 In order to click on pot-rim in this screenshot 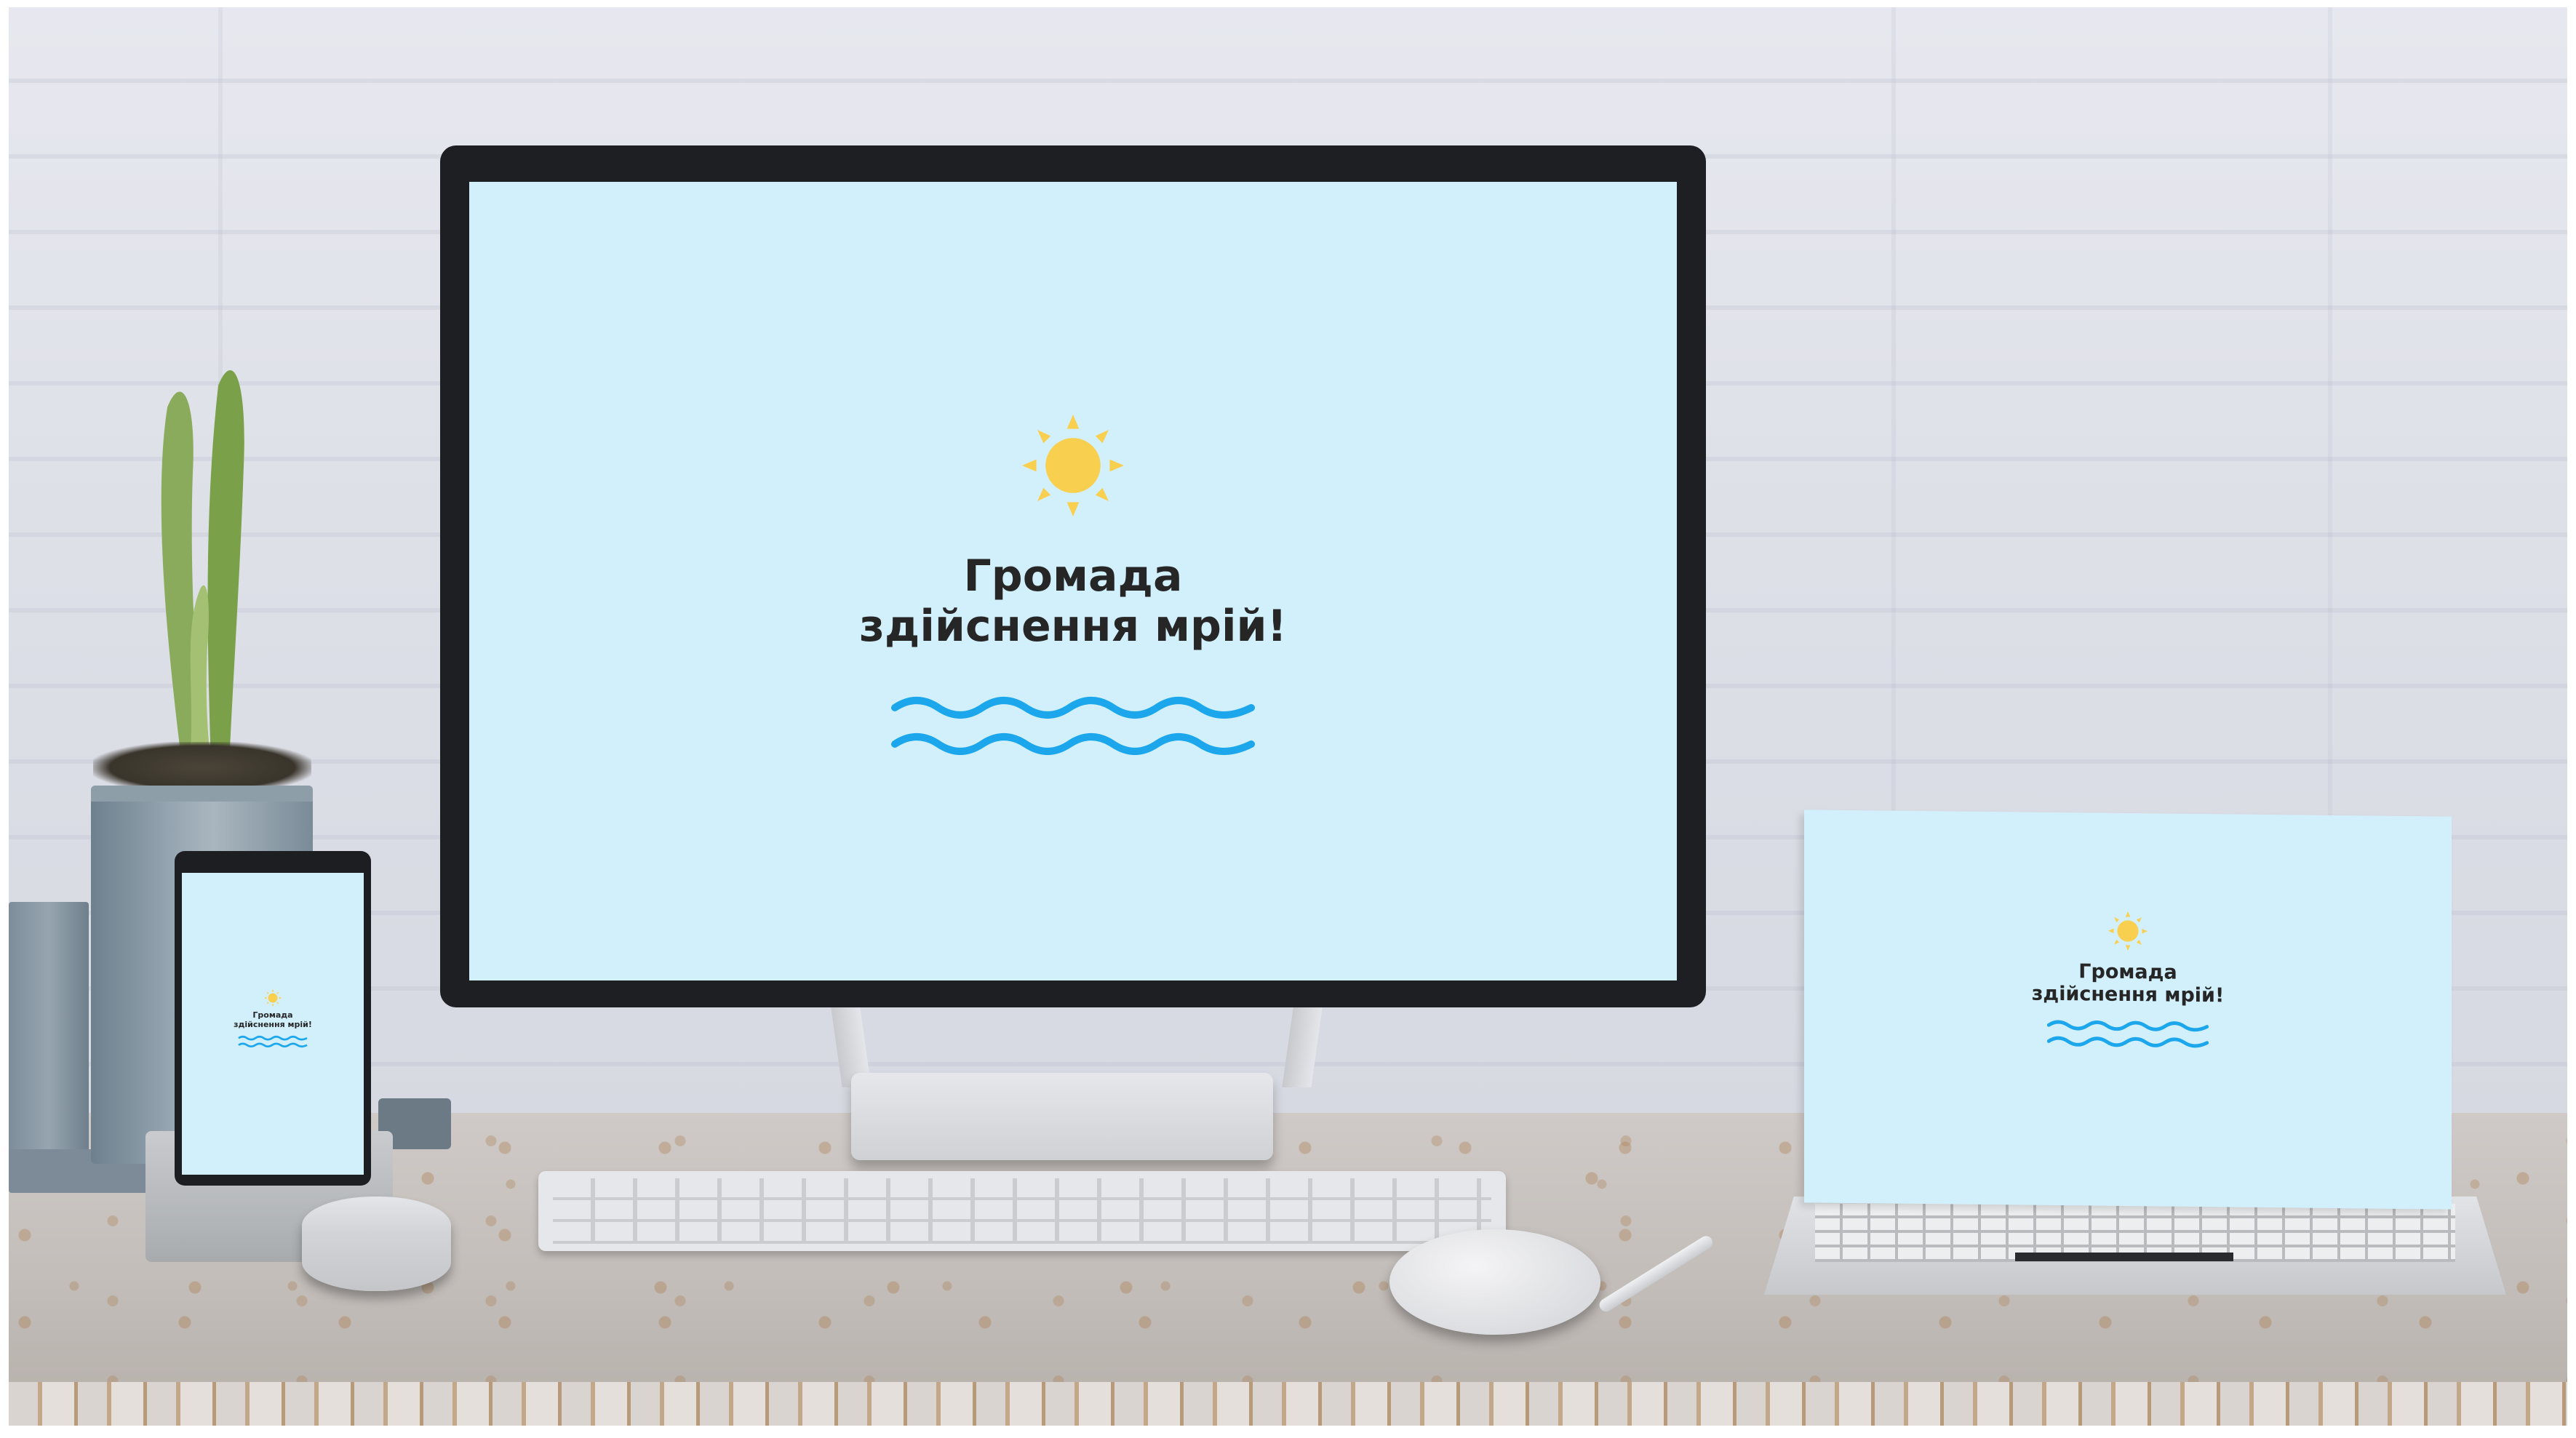, I will do `click(202, 794)`.